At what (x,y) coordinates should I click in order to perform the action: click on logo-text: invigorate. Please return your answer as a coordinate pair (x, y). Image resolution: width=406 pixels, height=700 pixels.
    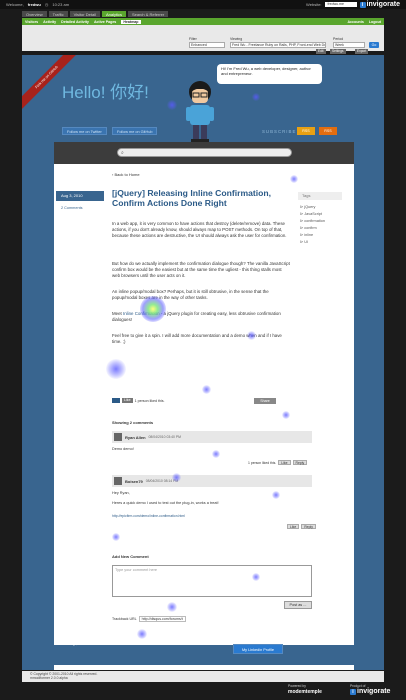
    Looking at the image, I should click on (383, 4).